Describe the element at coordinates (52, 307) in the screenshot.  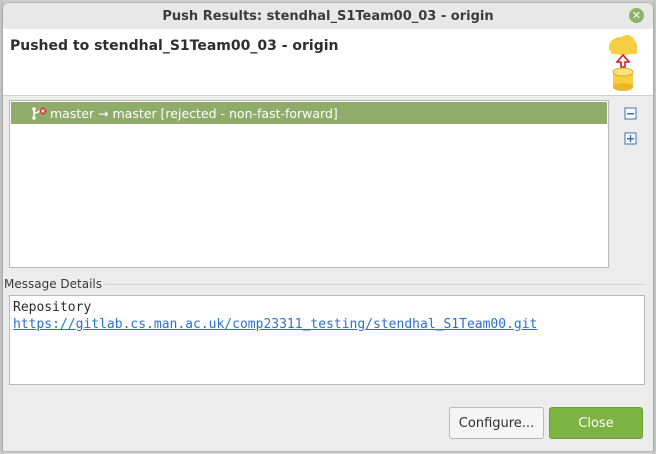
I see `repository-label: Repository` at that location.